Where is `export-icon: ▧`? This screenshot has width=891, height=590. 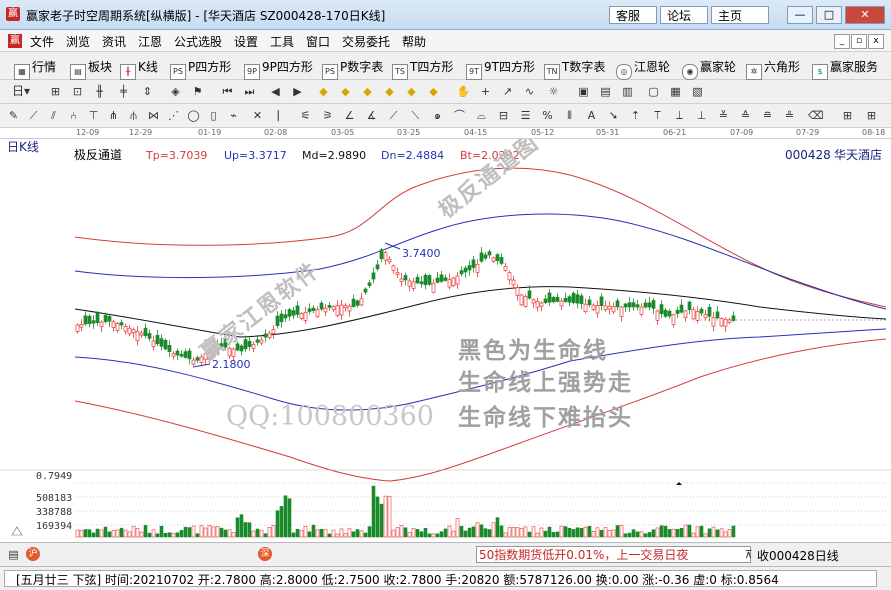 export-icon: ▧ is located at coordinates (697, 91).